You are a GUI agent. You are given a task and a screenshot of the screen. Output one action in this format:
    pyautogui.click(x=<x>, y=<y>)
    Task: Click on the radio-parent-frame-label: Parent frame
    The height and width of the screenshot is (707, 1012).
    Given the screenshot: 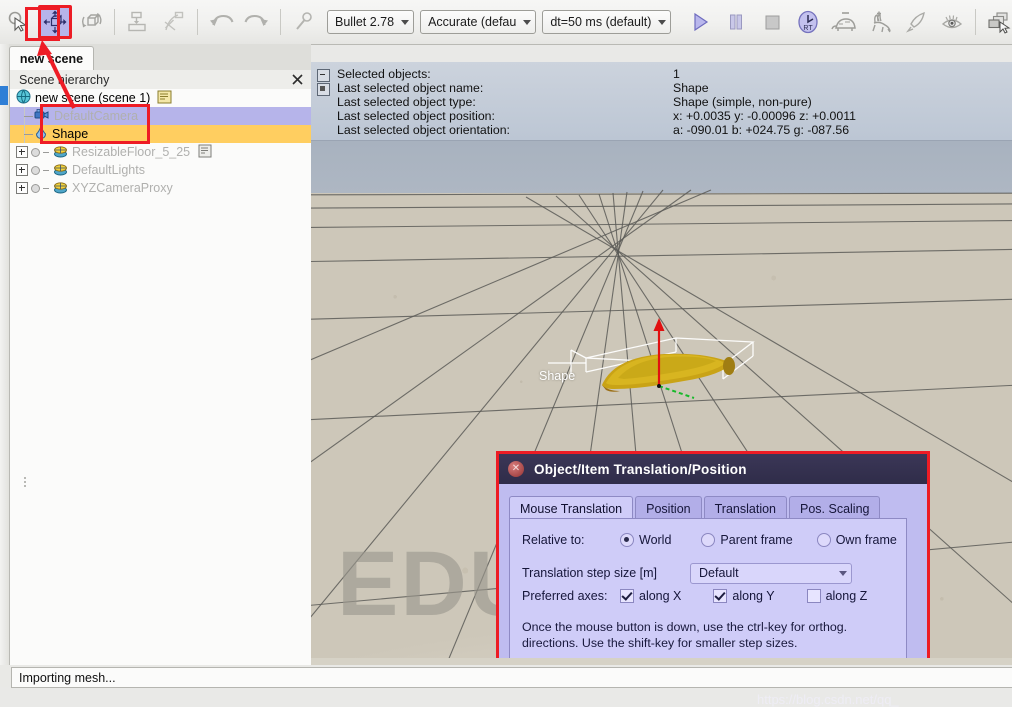 What is the action you would take?
    pyautogui.click(x=756, y=540)
    